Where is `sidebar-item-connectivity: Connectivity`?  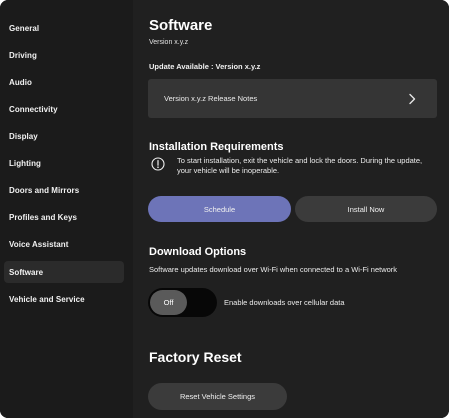 sidebar-item-connectivity: Connectivity is located at coordinates (64, 109).